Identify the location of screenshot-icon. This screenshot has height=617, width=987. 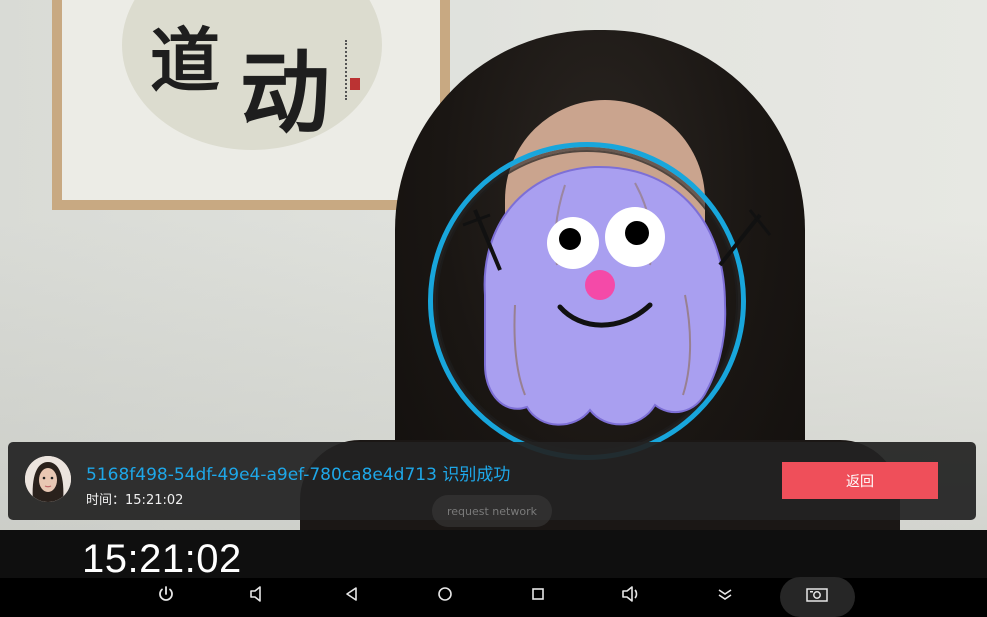
(817, 595).